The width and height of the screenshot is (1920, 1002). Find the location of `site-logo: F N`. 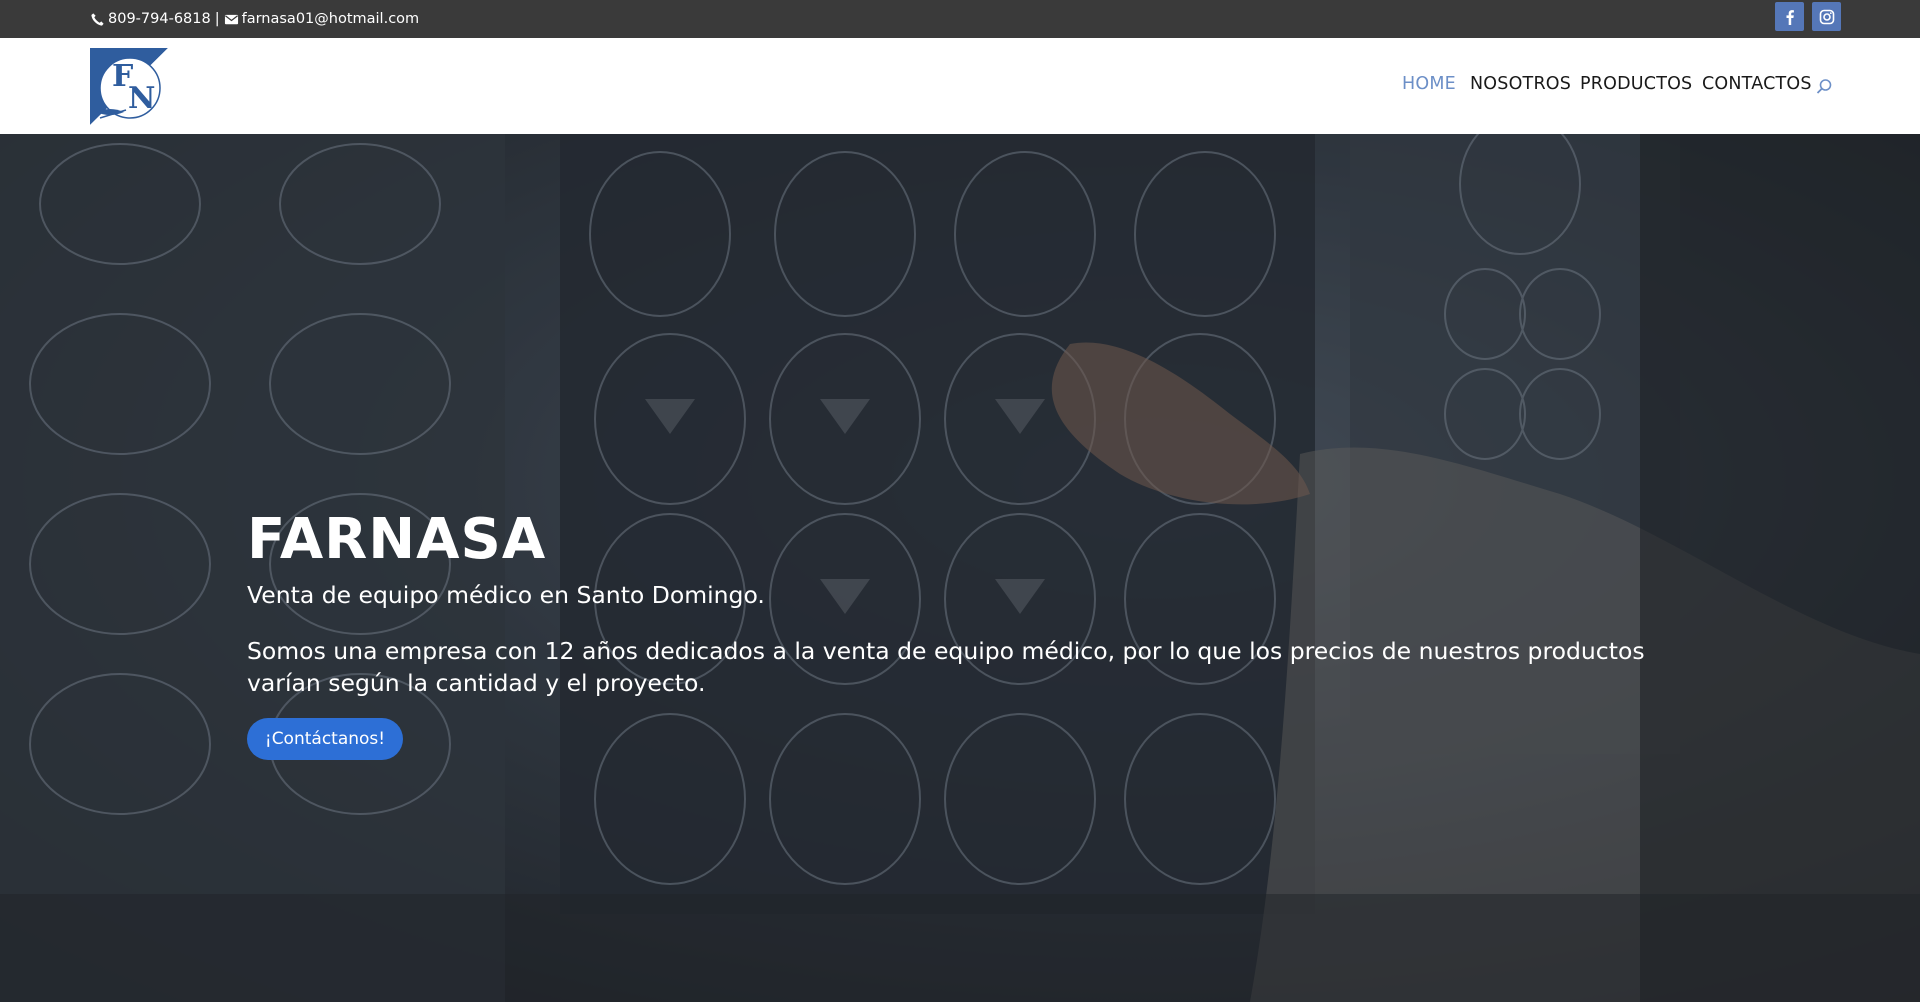

site-logo: F N is located at coordinates (129, 86).